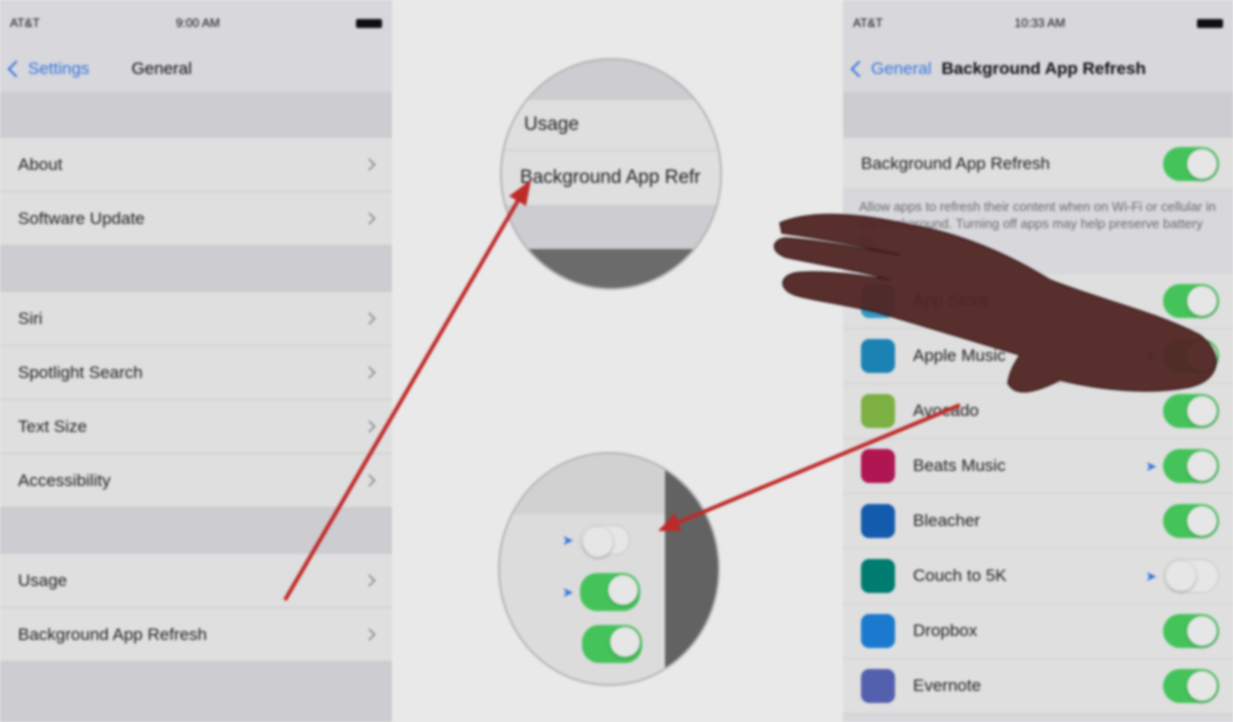 The width and height of the screenshot is (1233, 722). What do you see at coordinates (809, 467) in the screenshot?
I see `arrow-to-bottom-magnifier` at bounding box center [809, 467].